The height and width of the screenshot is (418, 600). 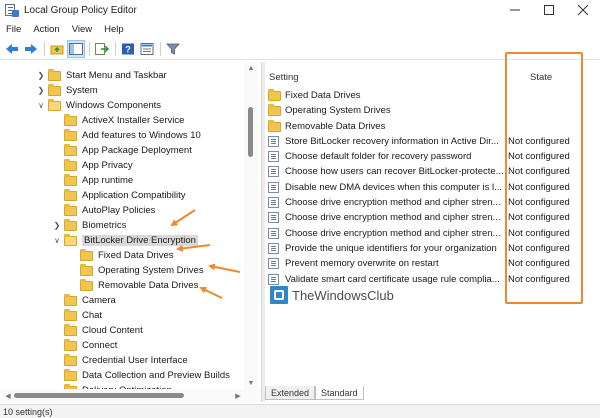 What do you see at coordinates (141, 136) in the screenshot?
I see `tree-item-label: Add features to Windows 10` at bounding box center [141, 136].